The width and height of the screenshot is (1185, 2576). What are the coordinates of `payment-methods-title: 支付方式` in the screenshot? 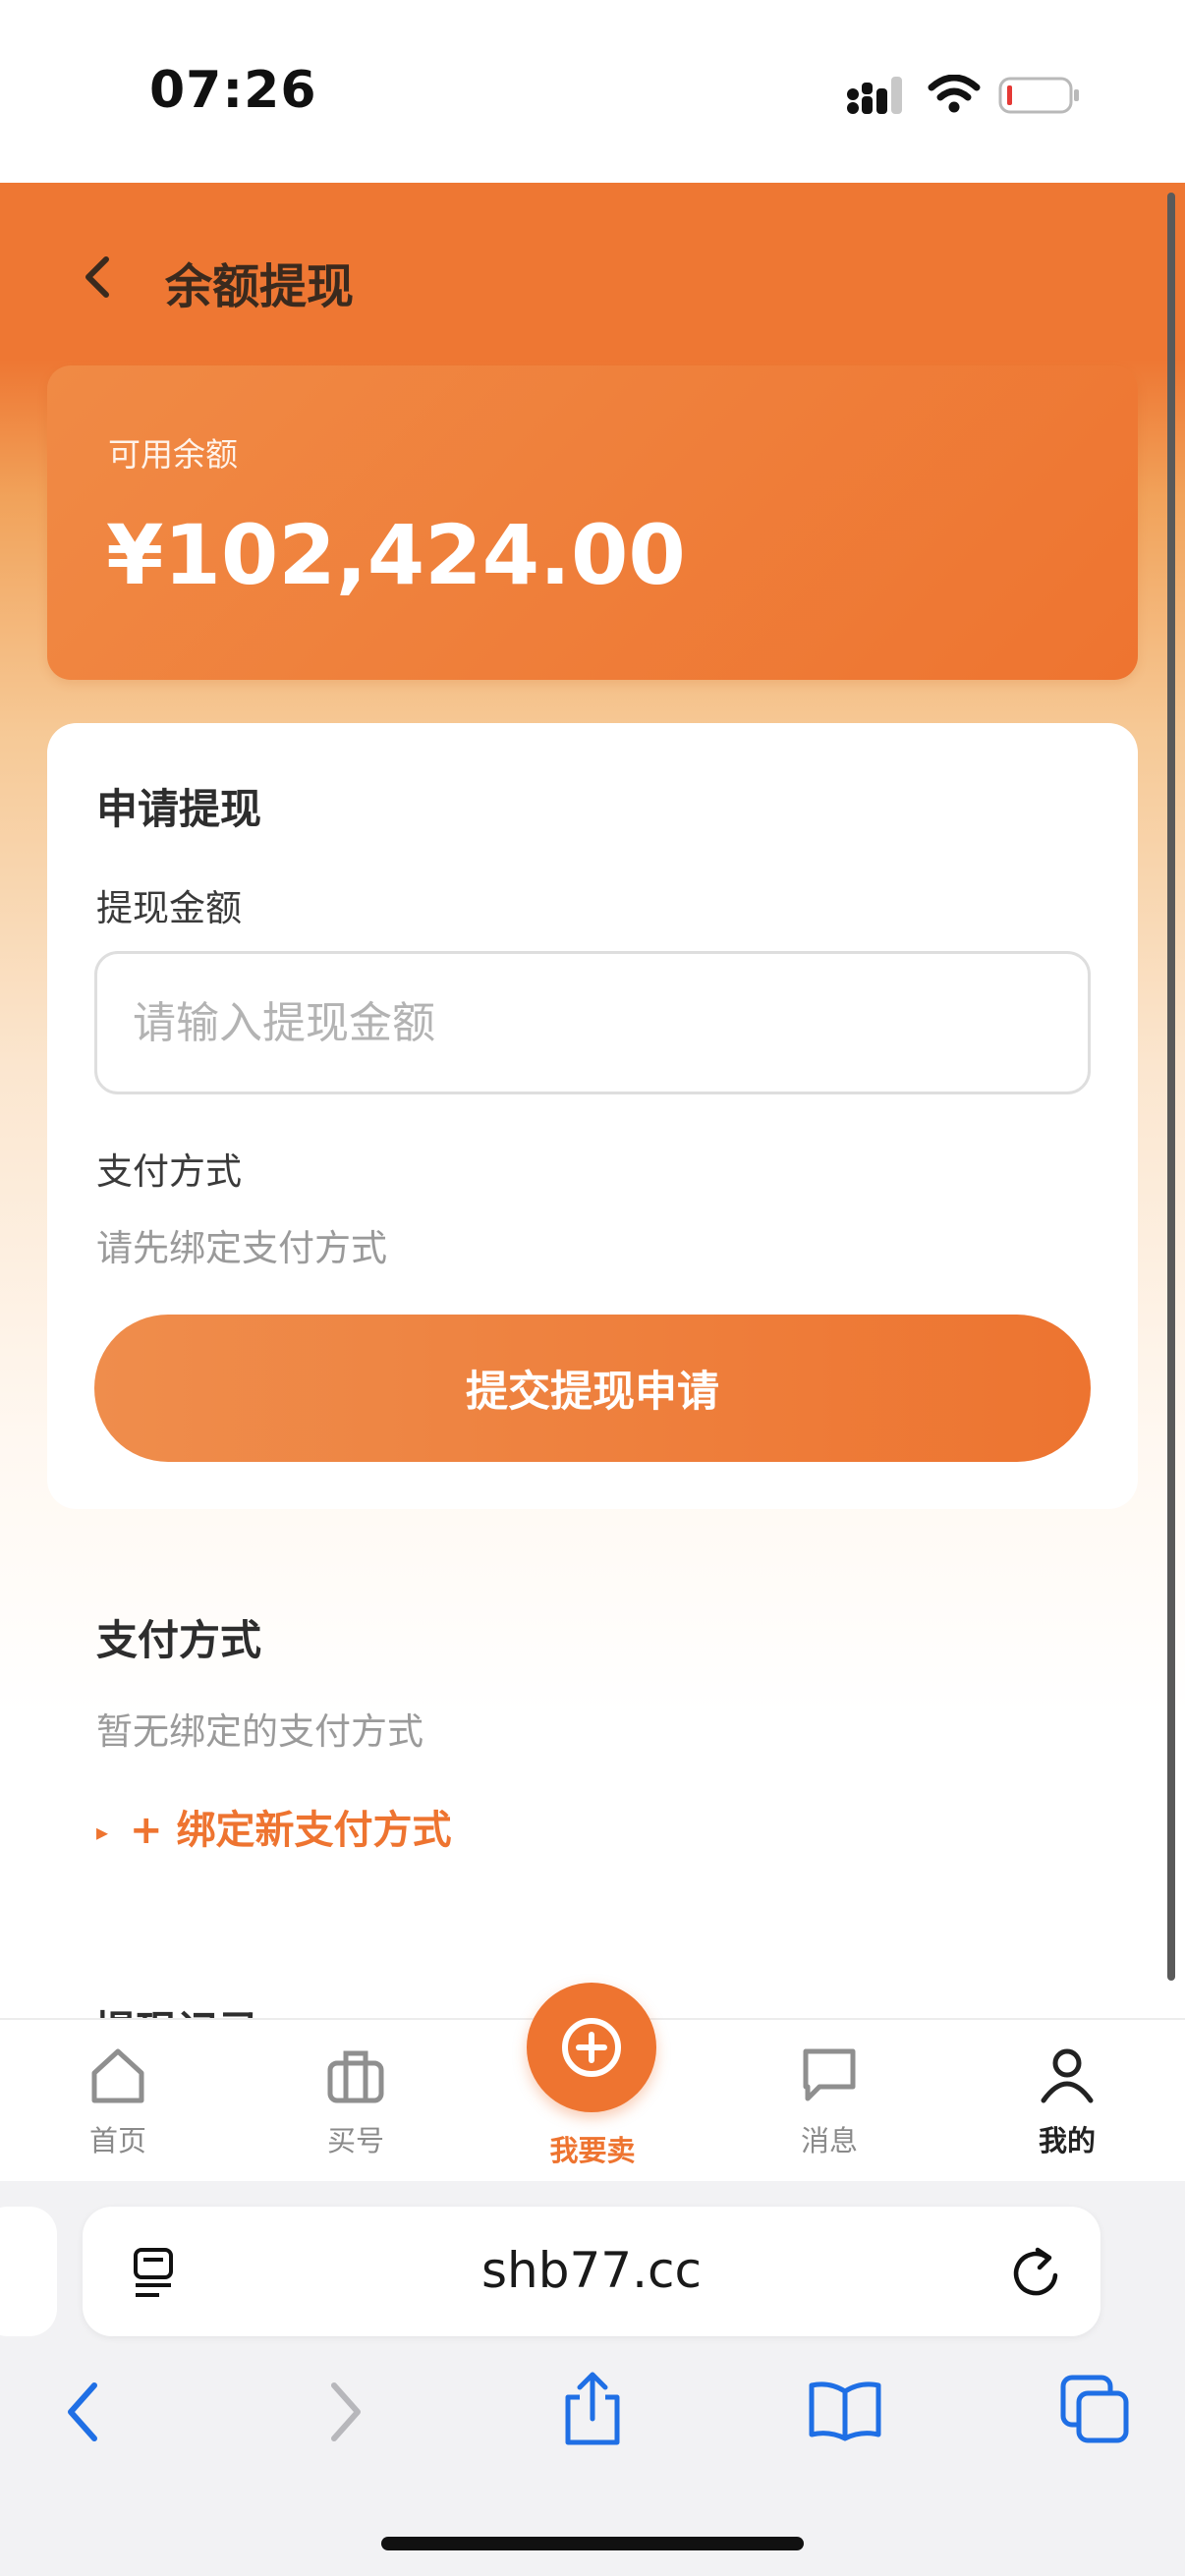 It's located at (179, 1640).